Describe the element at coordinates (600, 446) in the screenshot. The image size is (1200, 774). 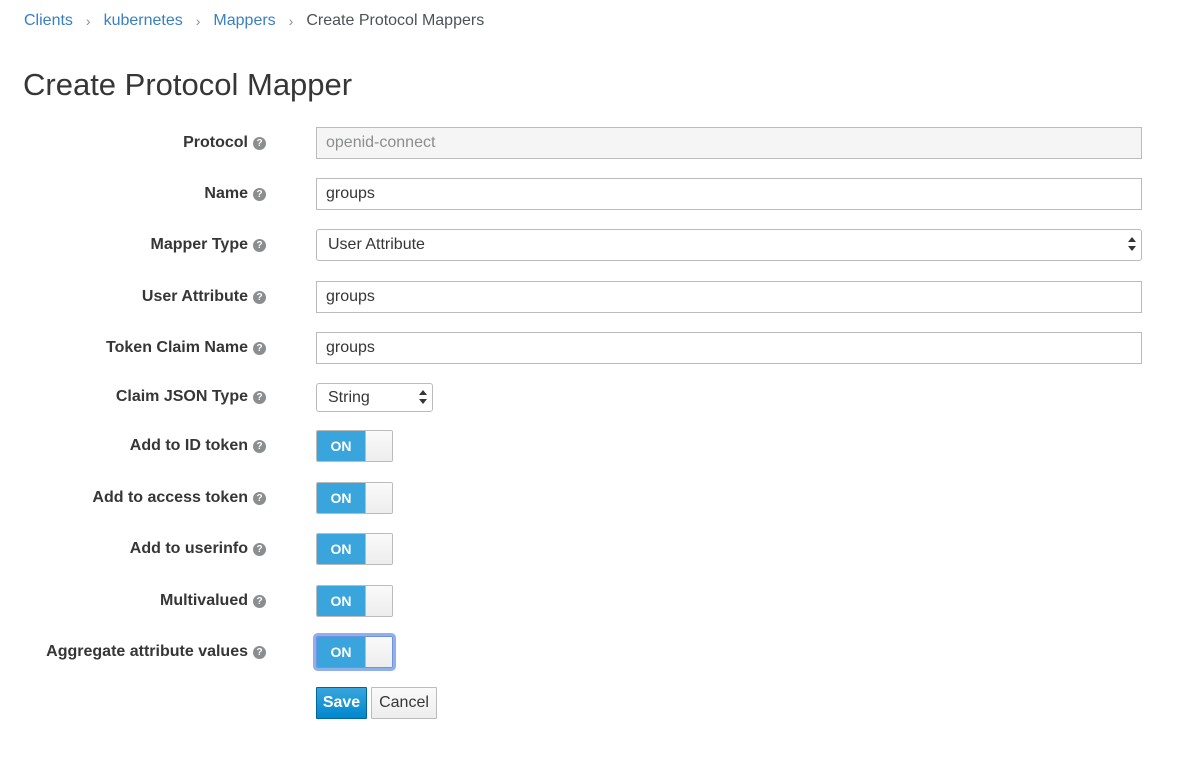
I see `add-to-id-token-row: Add to ID token ? ON` at that location.